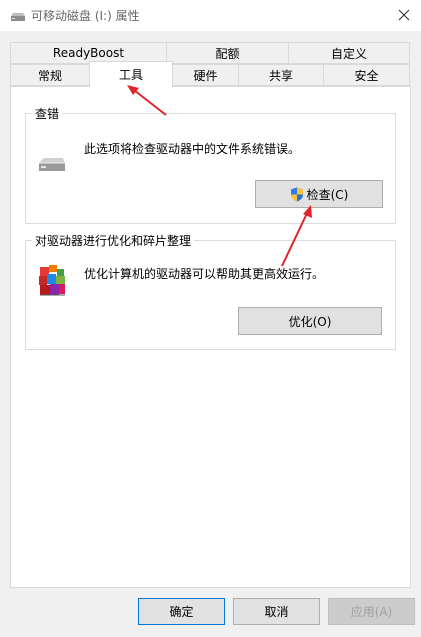 This screenshot has width=421, height=637. I want to click on title-bar: 可移动磁盘 (I:) 属性, so click(210, 15).